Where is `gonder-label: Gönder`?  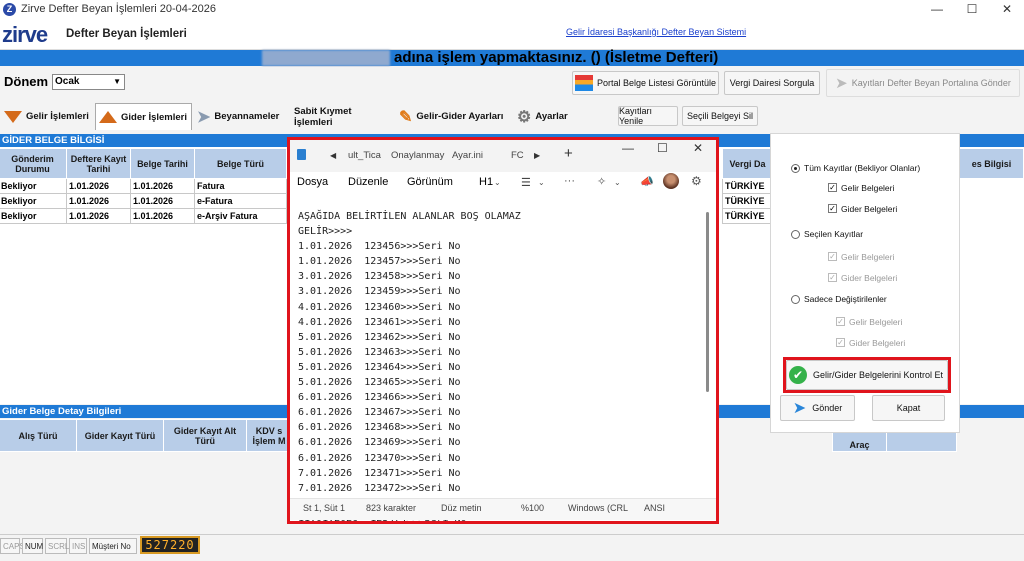
gonder-label: Gönder is located at coordinates (827, 408).